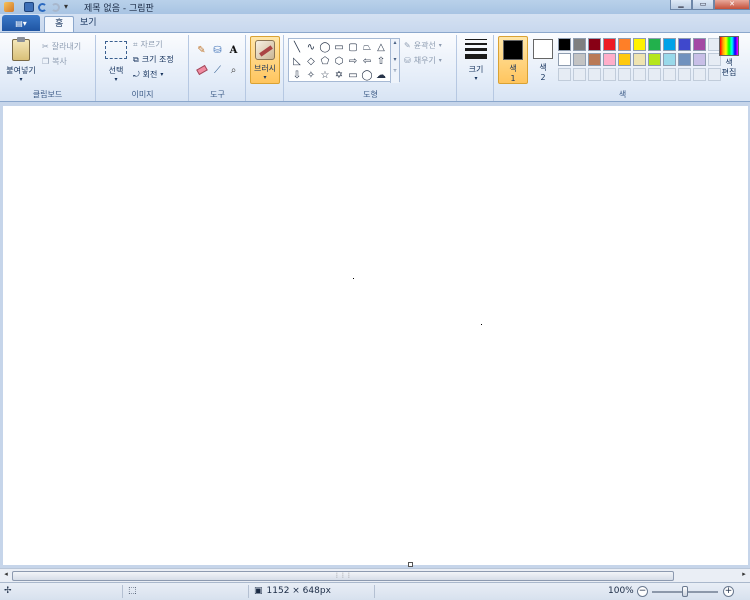  What do you see at coordinates (367, 61) in the screenshot?
I see `shape-left-arrow: ⇦` at bounding box center [367, 61].